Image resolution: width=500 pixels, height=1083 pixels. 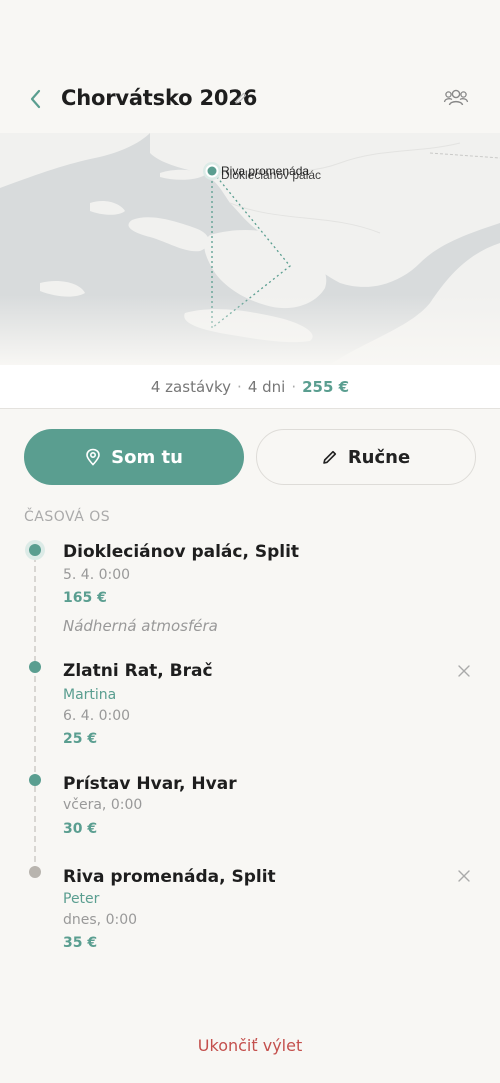 I want to click on stop-date: včera, 0:00, so click(x=103, y=805).